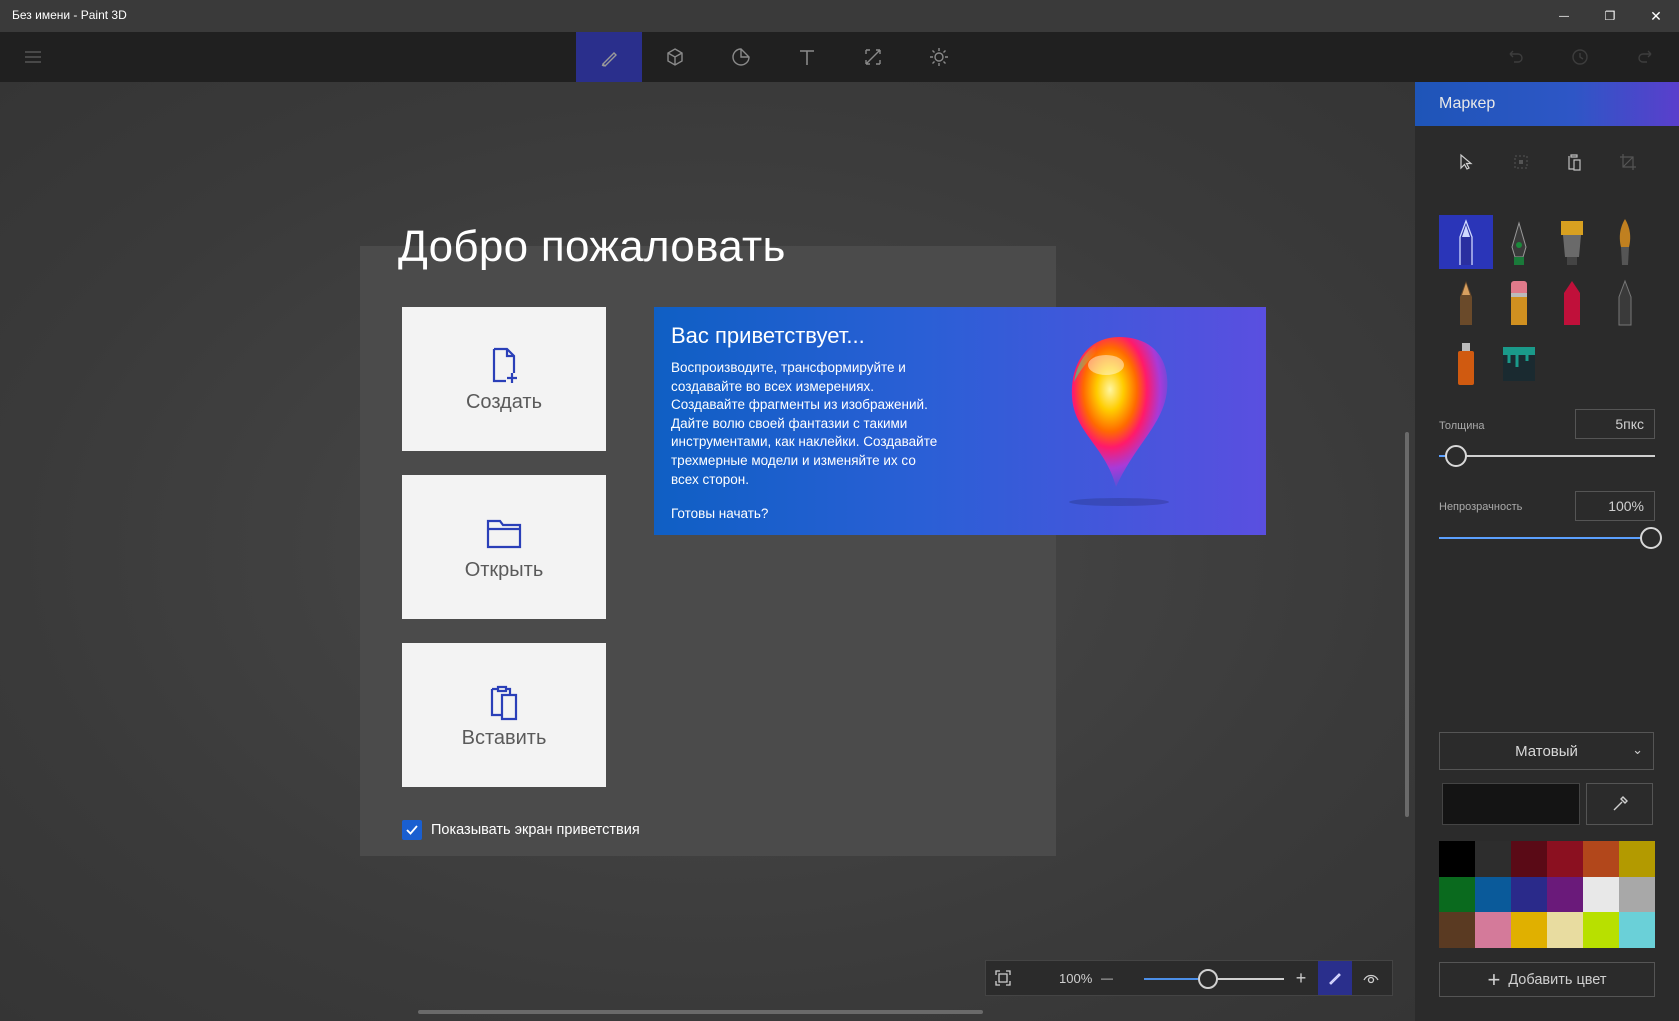 The image size is (1679, 1021). I want to click on select-area-icon, so click(1521, 162).